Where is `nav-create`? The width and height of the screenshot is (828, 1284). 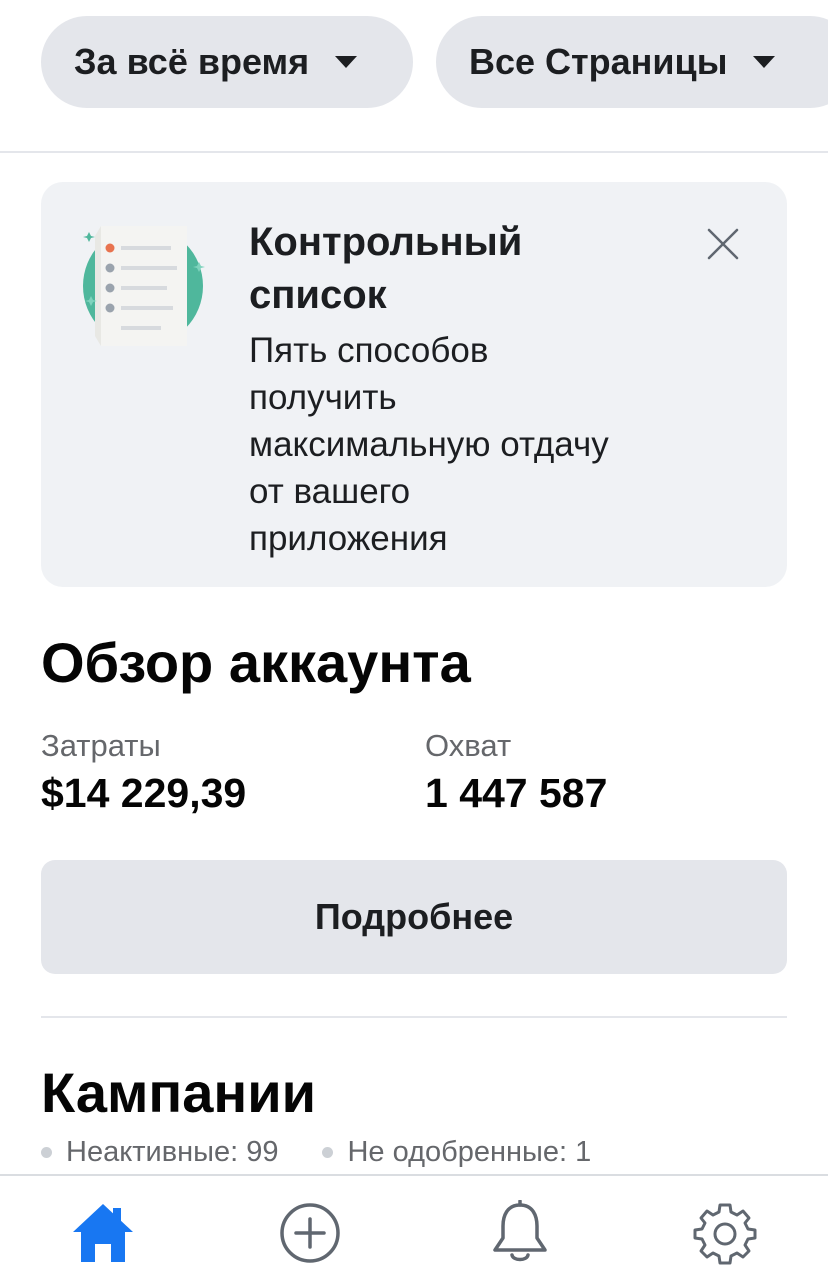 nav-create is located at coordinates (310, 1233).